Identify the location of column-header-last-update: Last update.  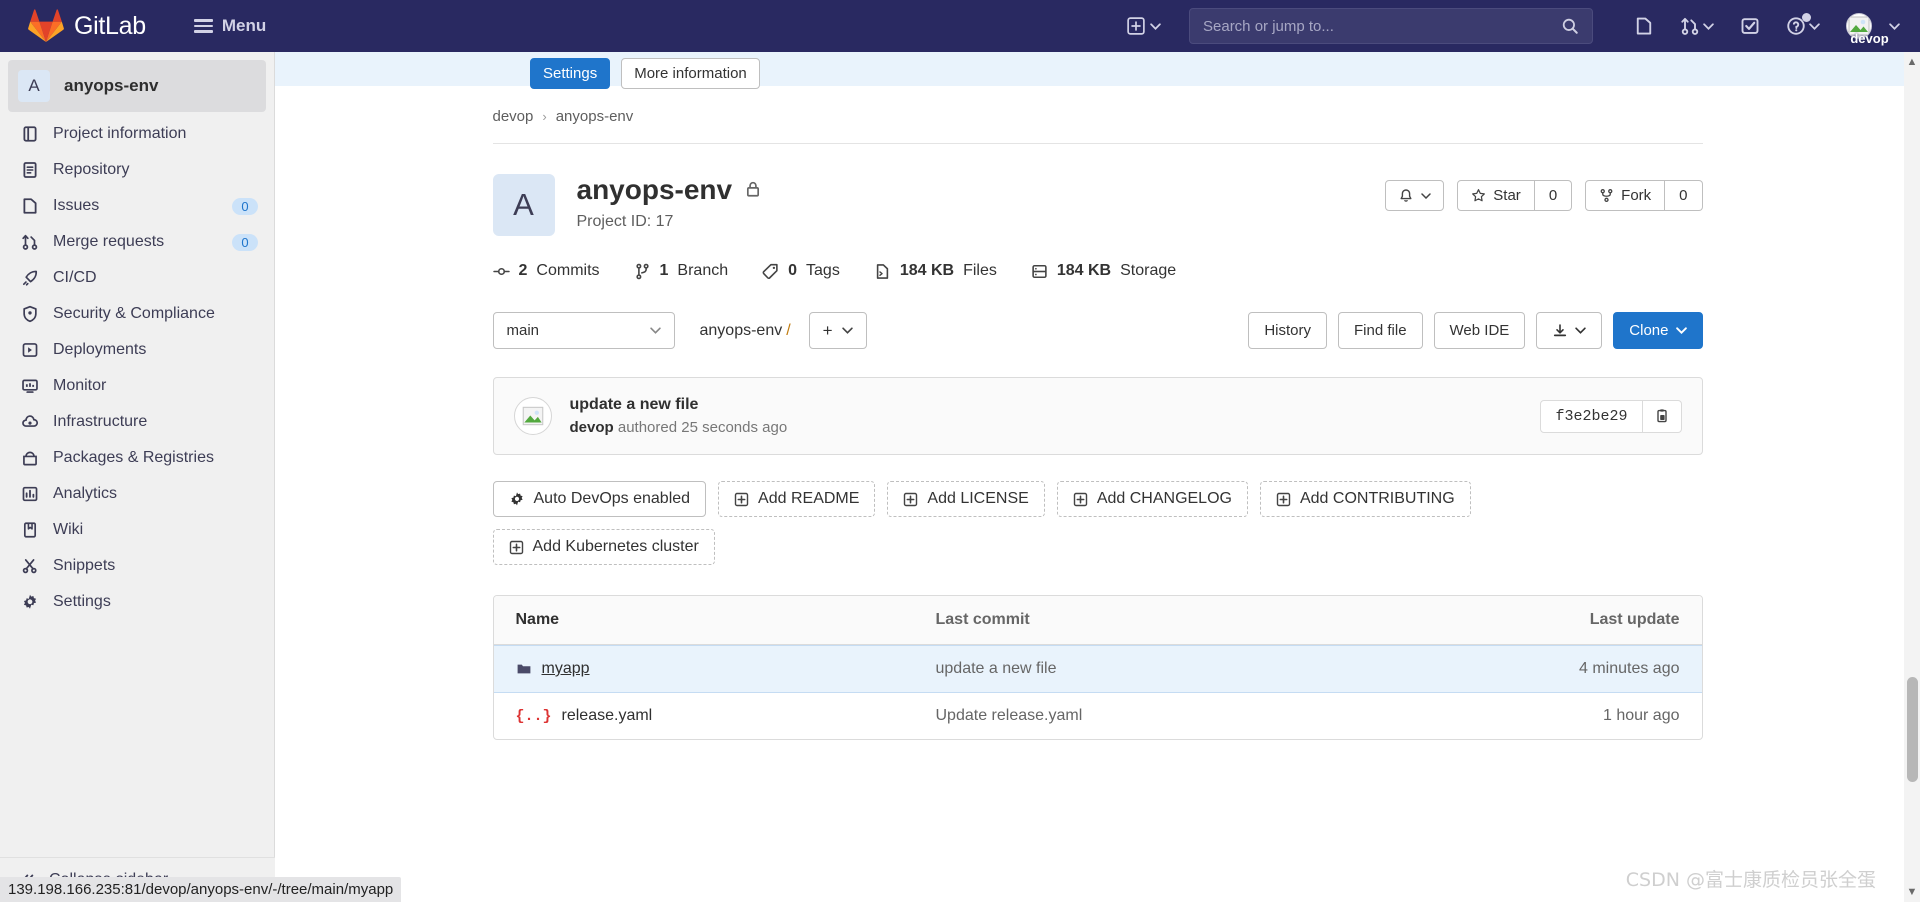
(1634, 619).